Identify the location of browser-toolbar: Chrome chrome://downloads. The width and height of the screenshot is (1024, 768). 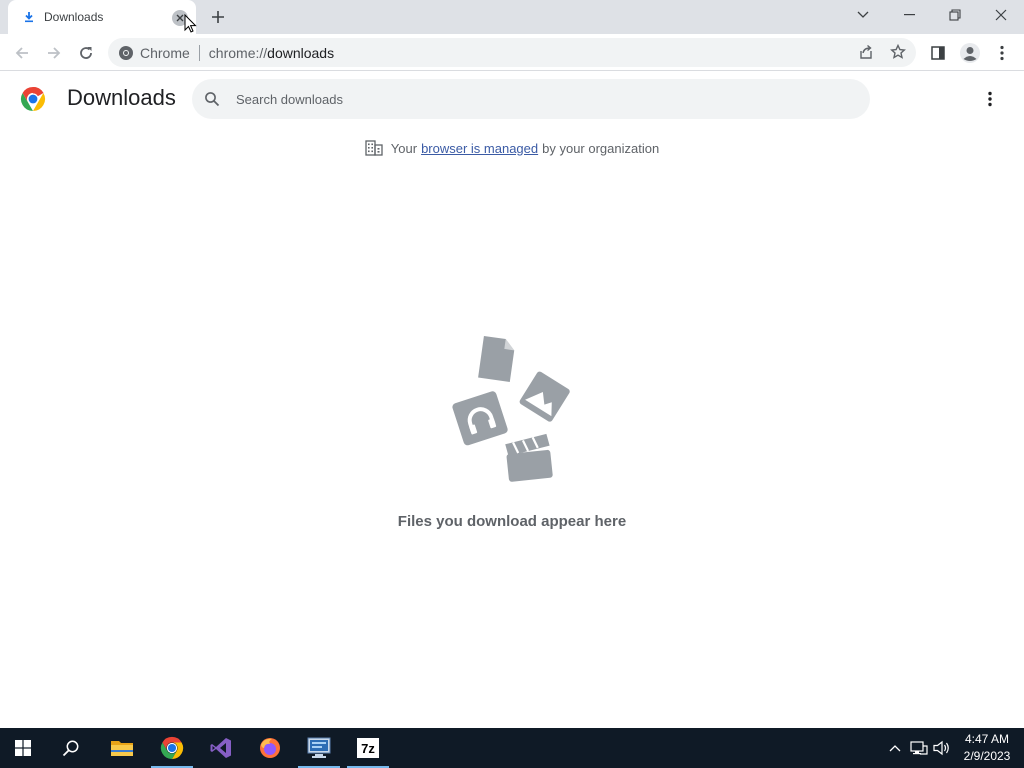
(512, 52).